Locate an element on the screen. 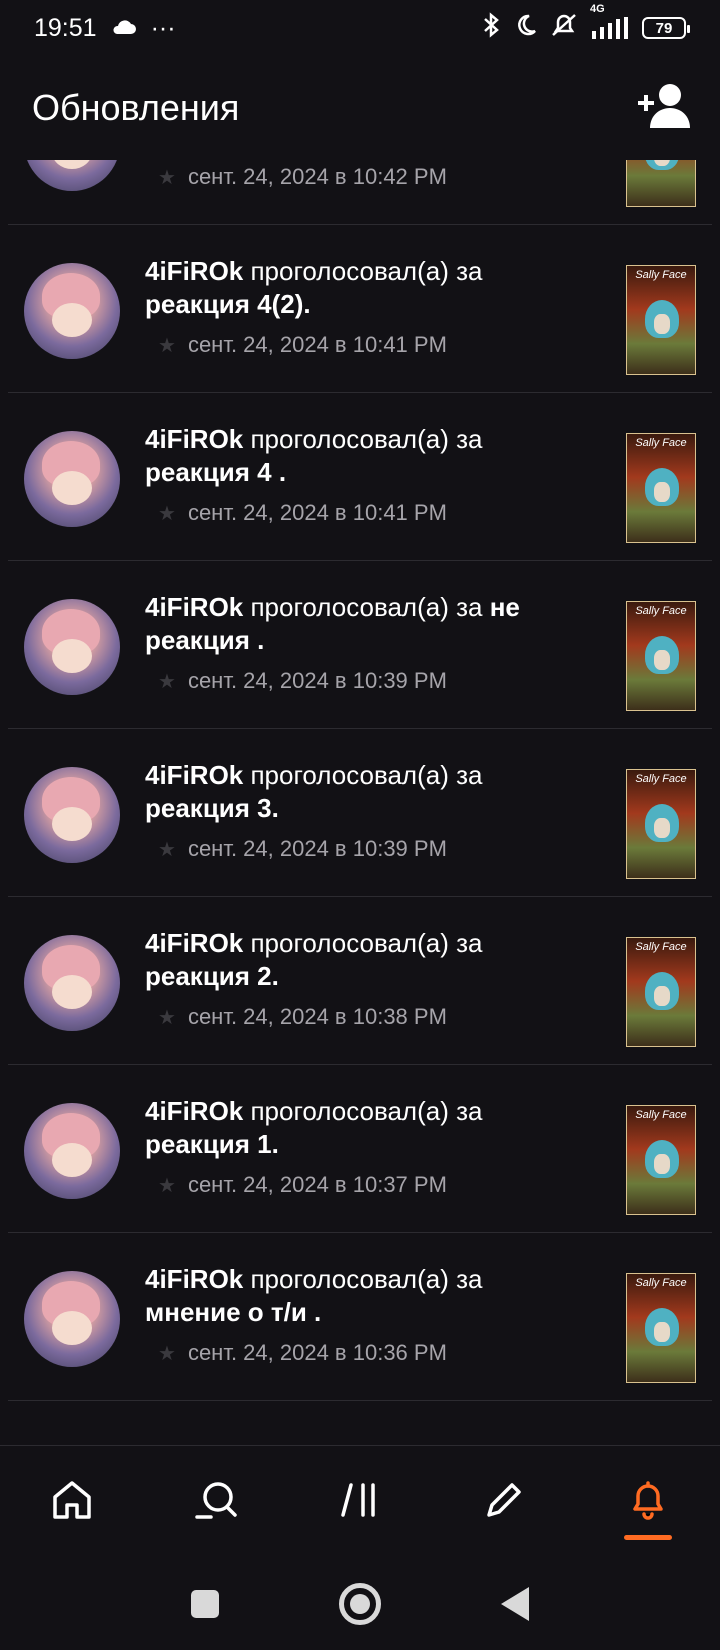  update-text: 4iFiROk проголосовал(а) за реакция 4 . is located at coordinates (350, 456).